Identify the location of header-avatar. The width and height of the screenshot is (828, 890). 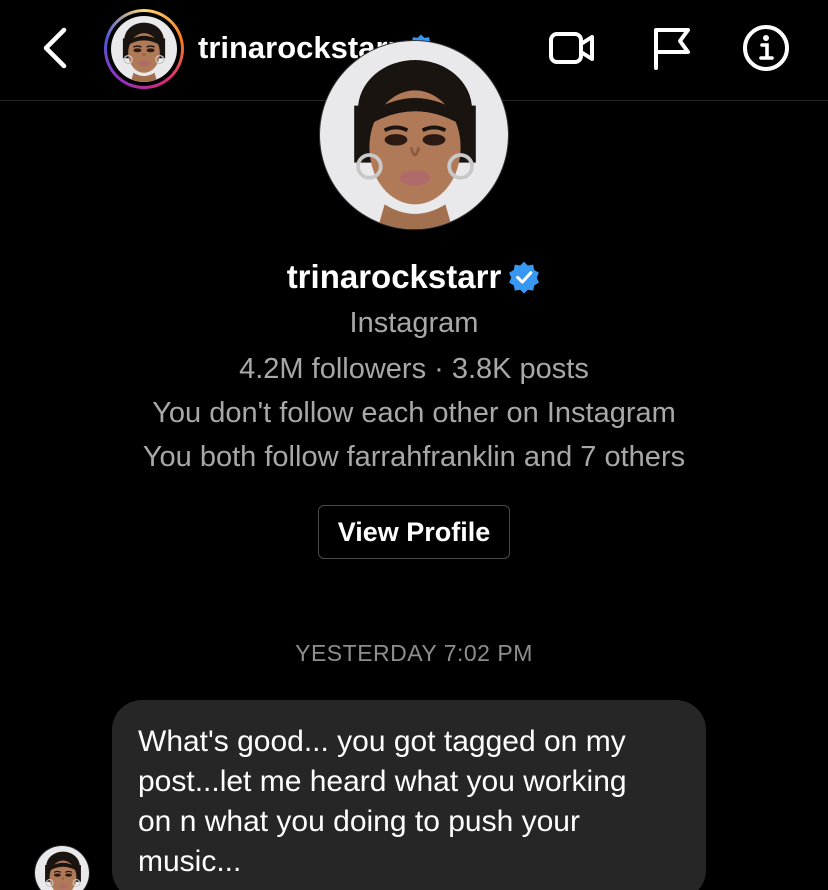
(144, 49).